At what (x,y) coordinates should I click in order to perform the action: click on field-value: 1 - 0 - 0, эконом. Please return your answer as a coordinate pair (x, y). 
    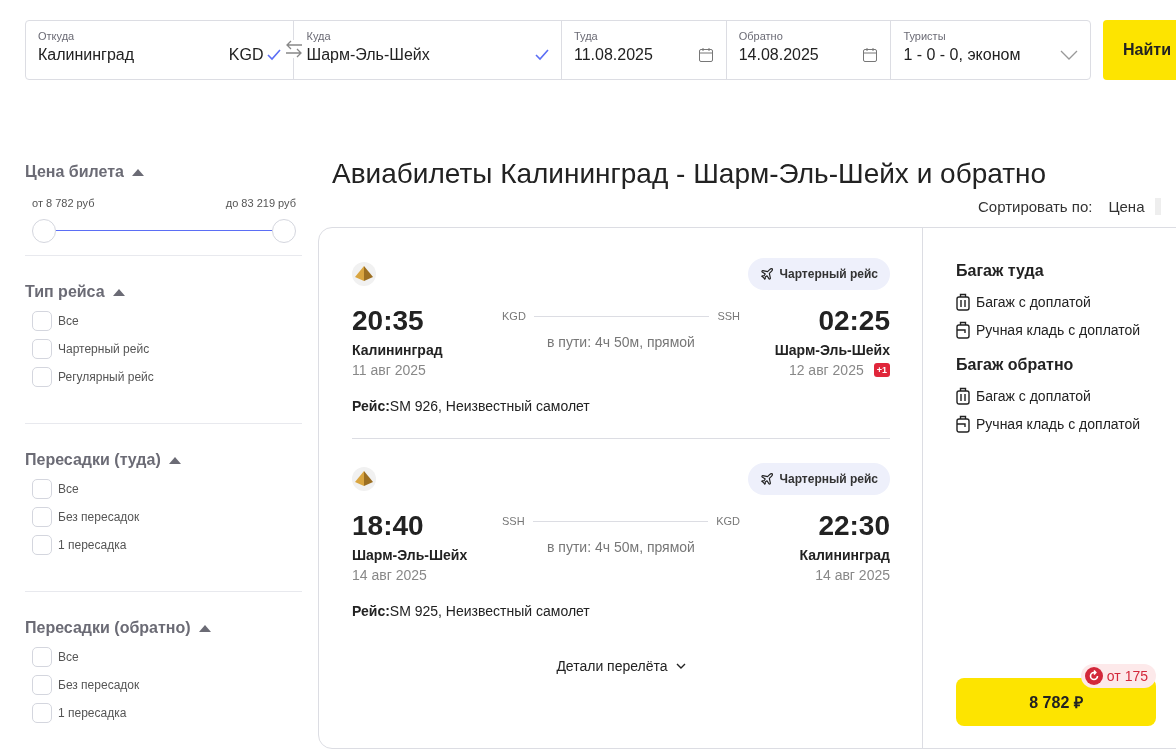
    Looking at the image, I should click on (962, 55).